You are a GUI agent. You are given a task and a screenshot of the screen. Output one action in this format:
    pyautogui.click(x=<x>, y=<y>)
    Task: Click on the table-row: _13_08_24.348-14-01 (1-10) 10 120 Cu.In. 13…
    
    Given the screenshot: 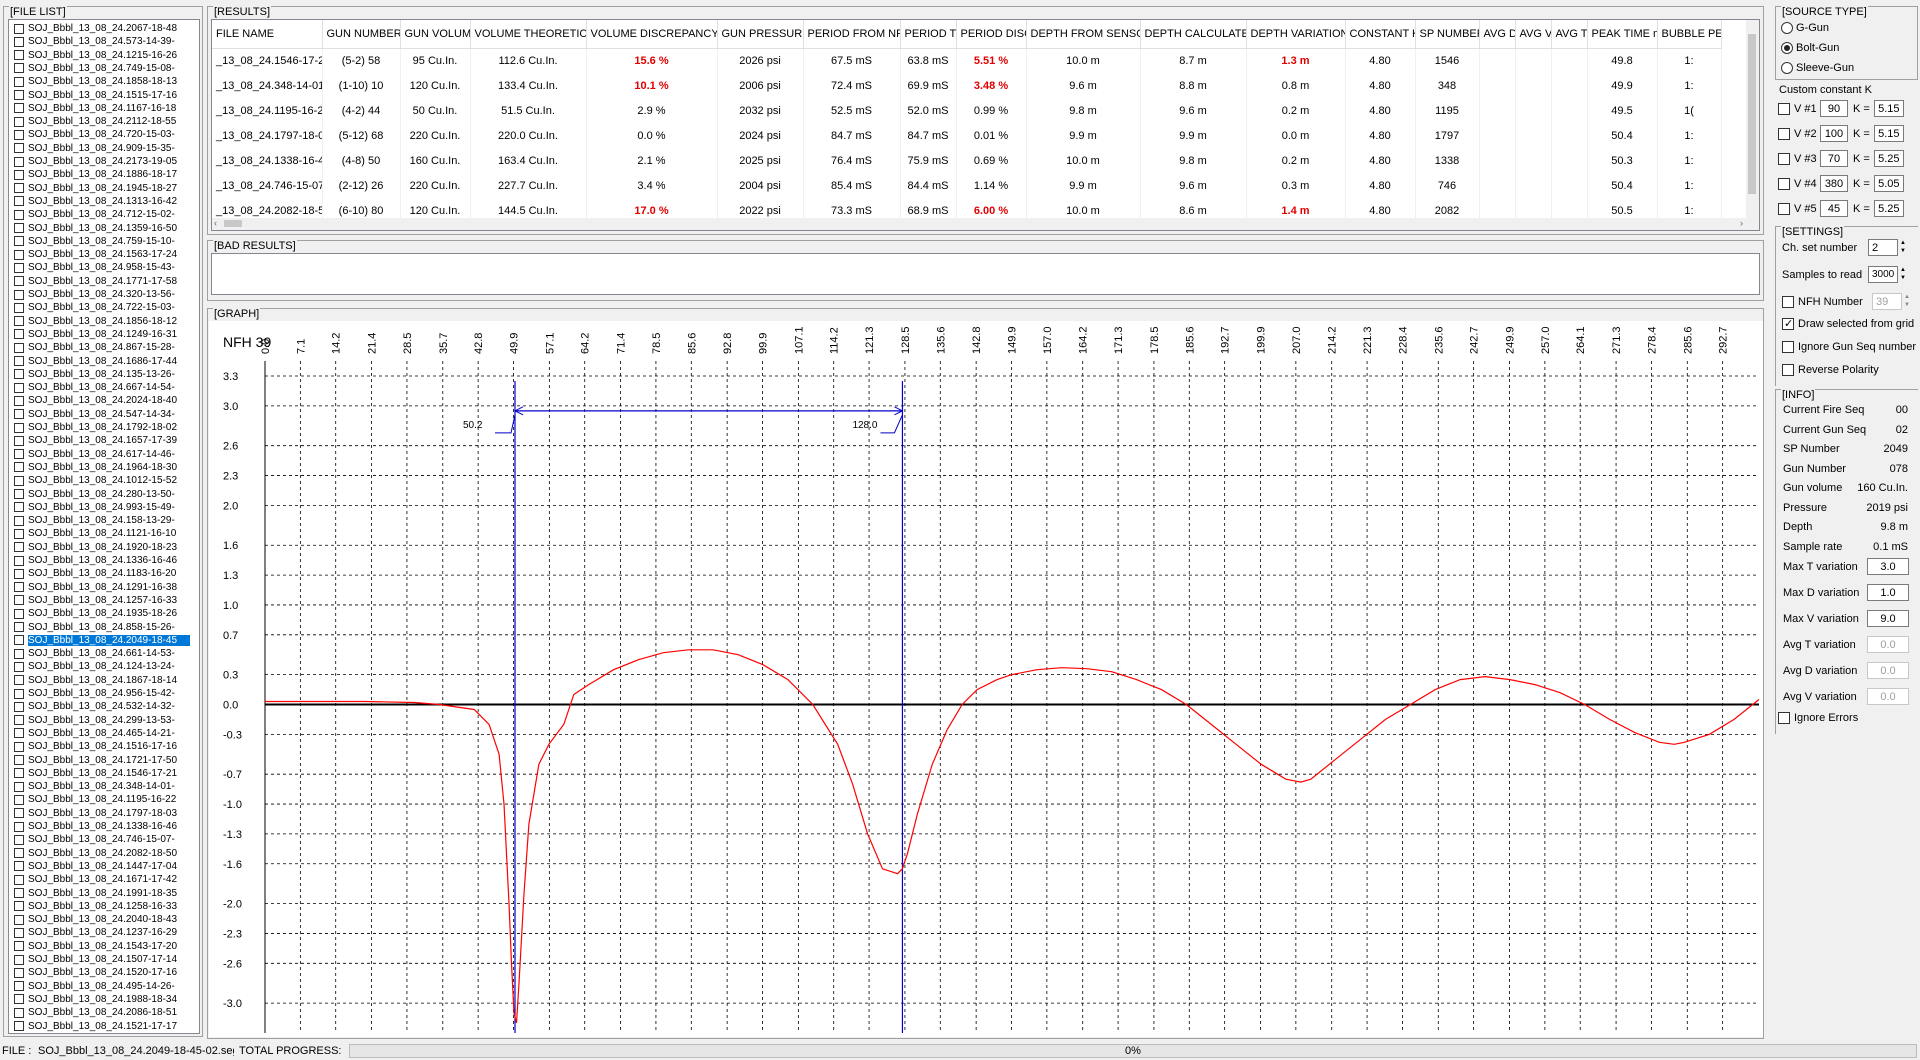 What is the action you would take?
    pyautogui.click(x=967, y=85)
    